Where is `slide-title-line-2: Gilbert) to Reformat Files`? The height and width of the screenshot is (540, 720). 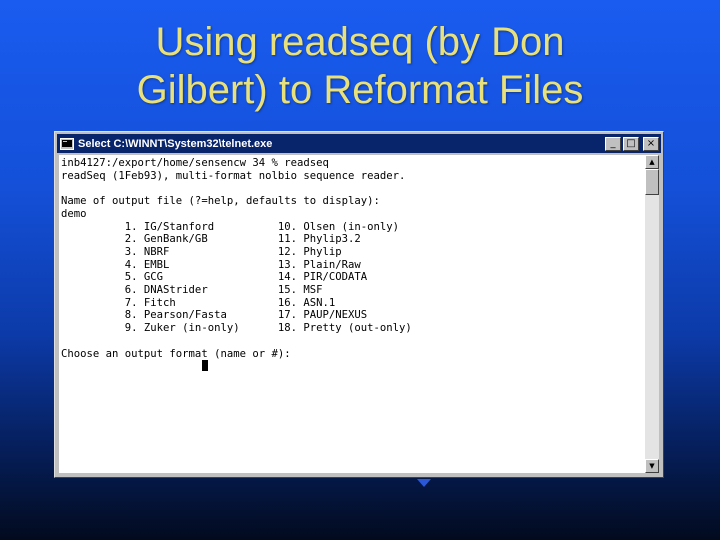
slide-title-line-2: Gilbert) to Reformat Files is located at coordinates (360, 90).